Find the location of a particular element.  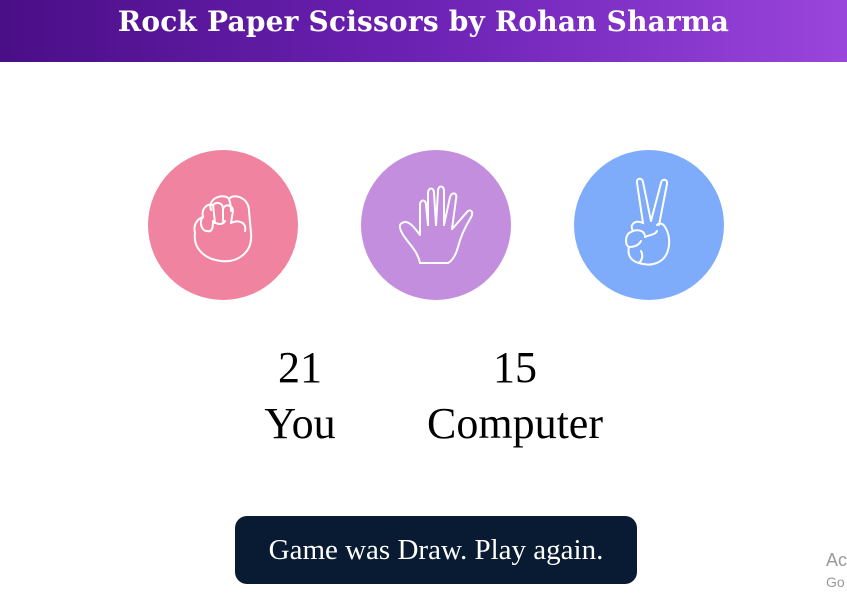

scissors-choice-button is located at coordinates (649, 225).